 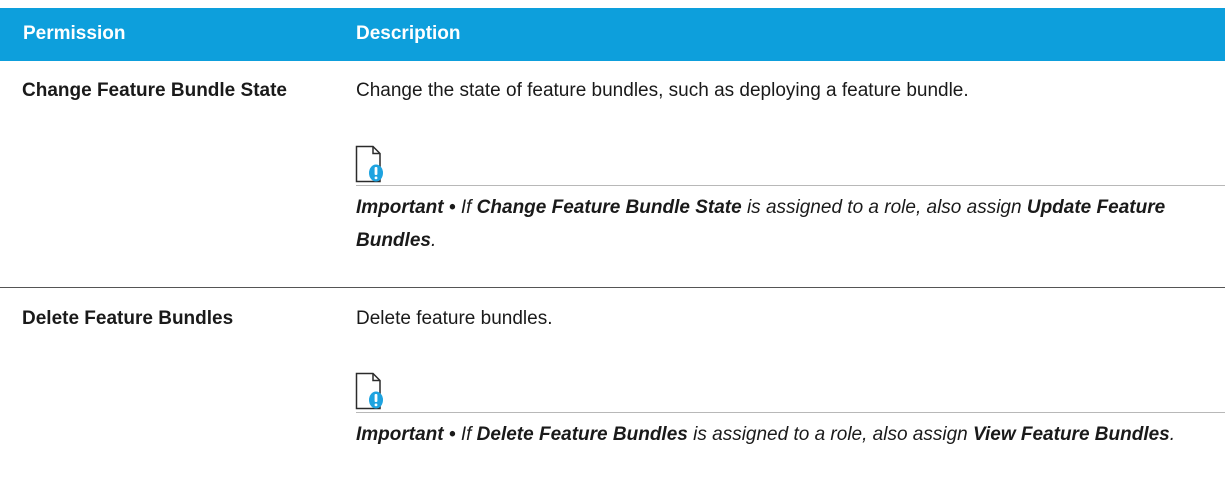 What do you see at coordinates (74, 33) in the screenshot?
I see `column-header-permission: Permission` at bounding box center [74, 33].